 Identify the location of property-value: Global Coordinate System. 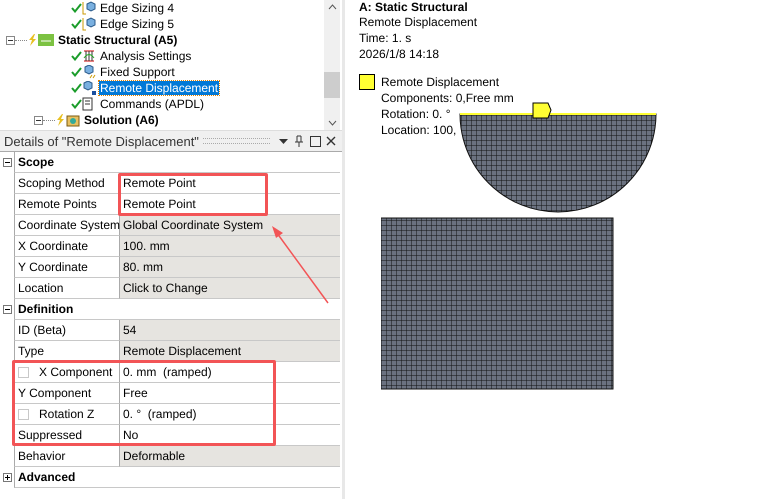
(230, 225).